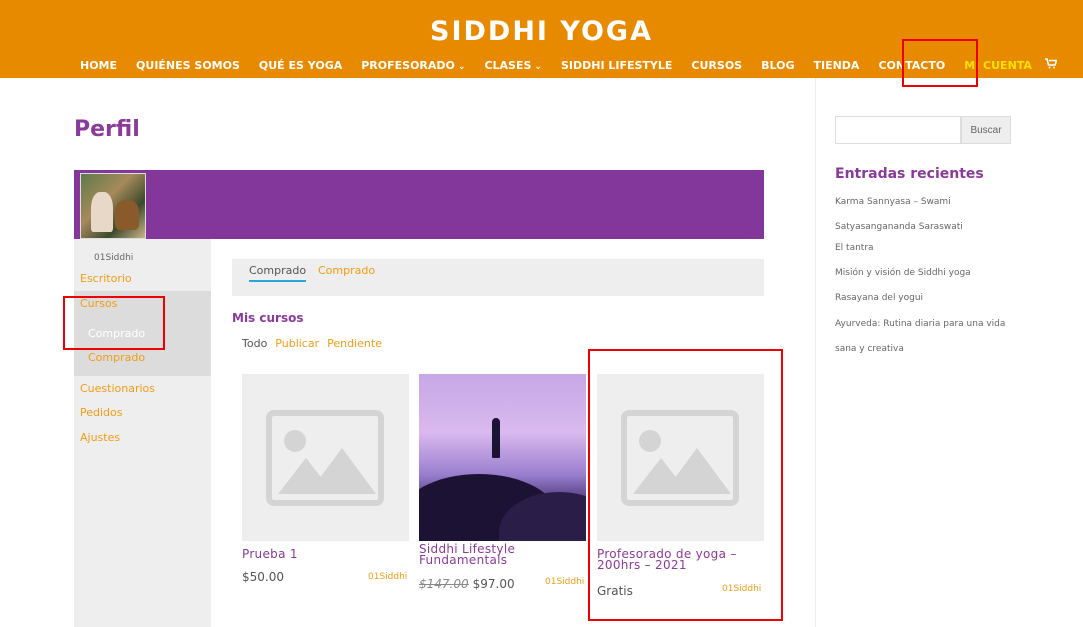 The image size is (1083, 627). What do you see at coordinates (102, 212) in the screenshot?
I see `avatar-person` at bounding box center [102, 212].